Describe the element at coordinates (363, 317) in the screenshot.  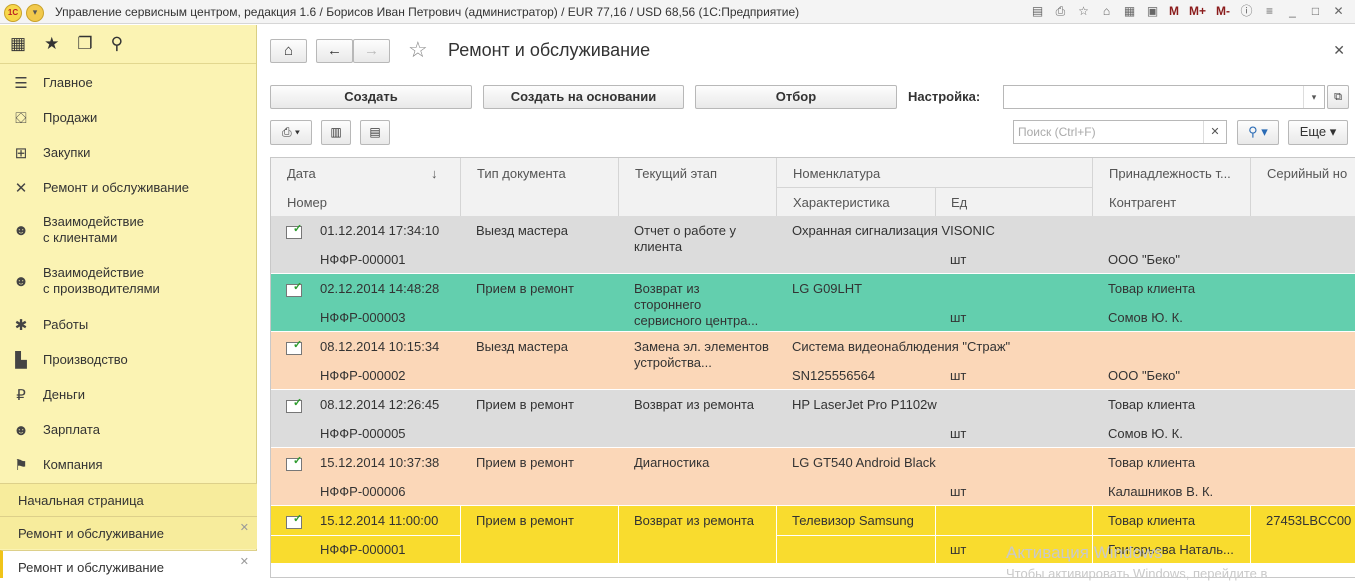
I see `row-number: НФФР-000003` at that location.